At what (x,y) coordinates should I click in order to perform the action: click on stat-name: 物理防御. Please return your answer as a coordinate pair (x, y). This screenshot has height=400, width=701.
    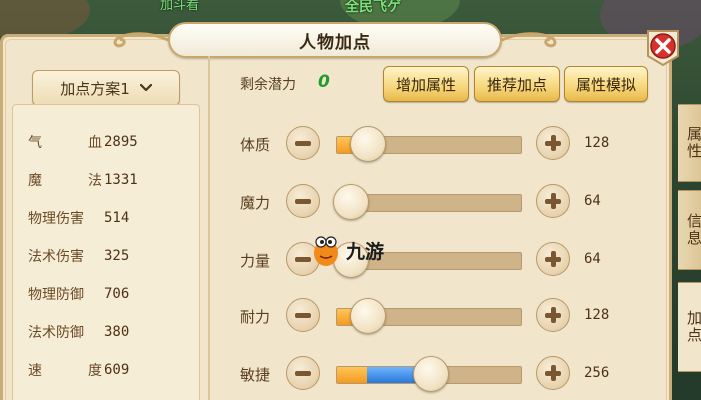
    Looking at the image, I should click on (65, 294).